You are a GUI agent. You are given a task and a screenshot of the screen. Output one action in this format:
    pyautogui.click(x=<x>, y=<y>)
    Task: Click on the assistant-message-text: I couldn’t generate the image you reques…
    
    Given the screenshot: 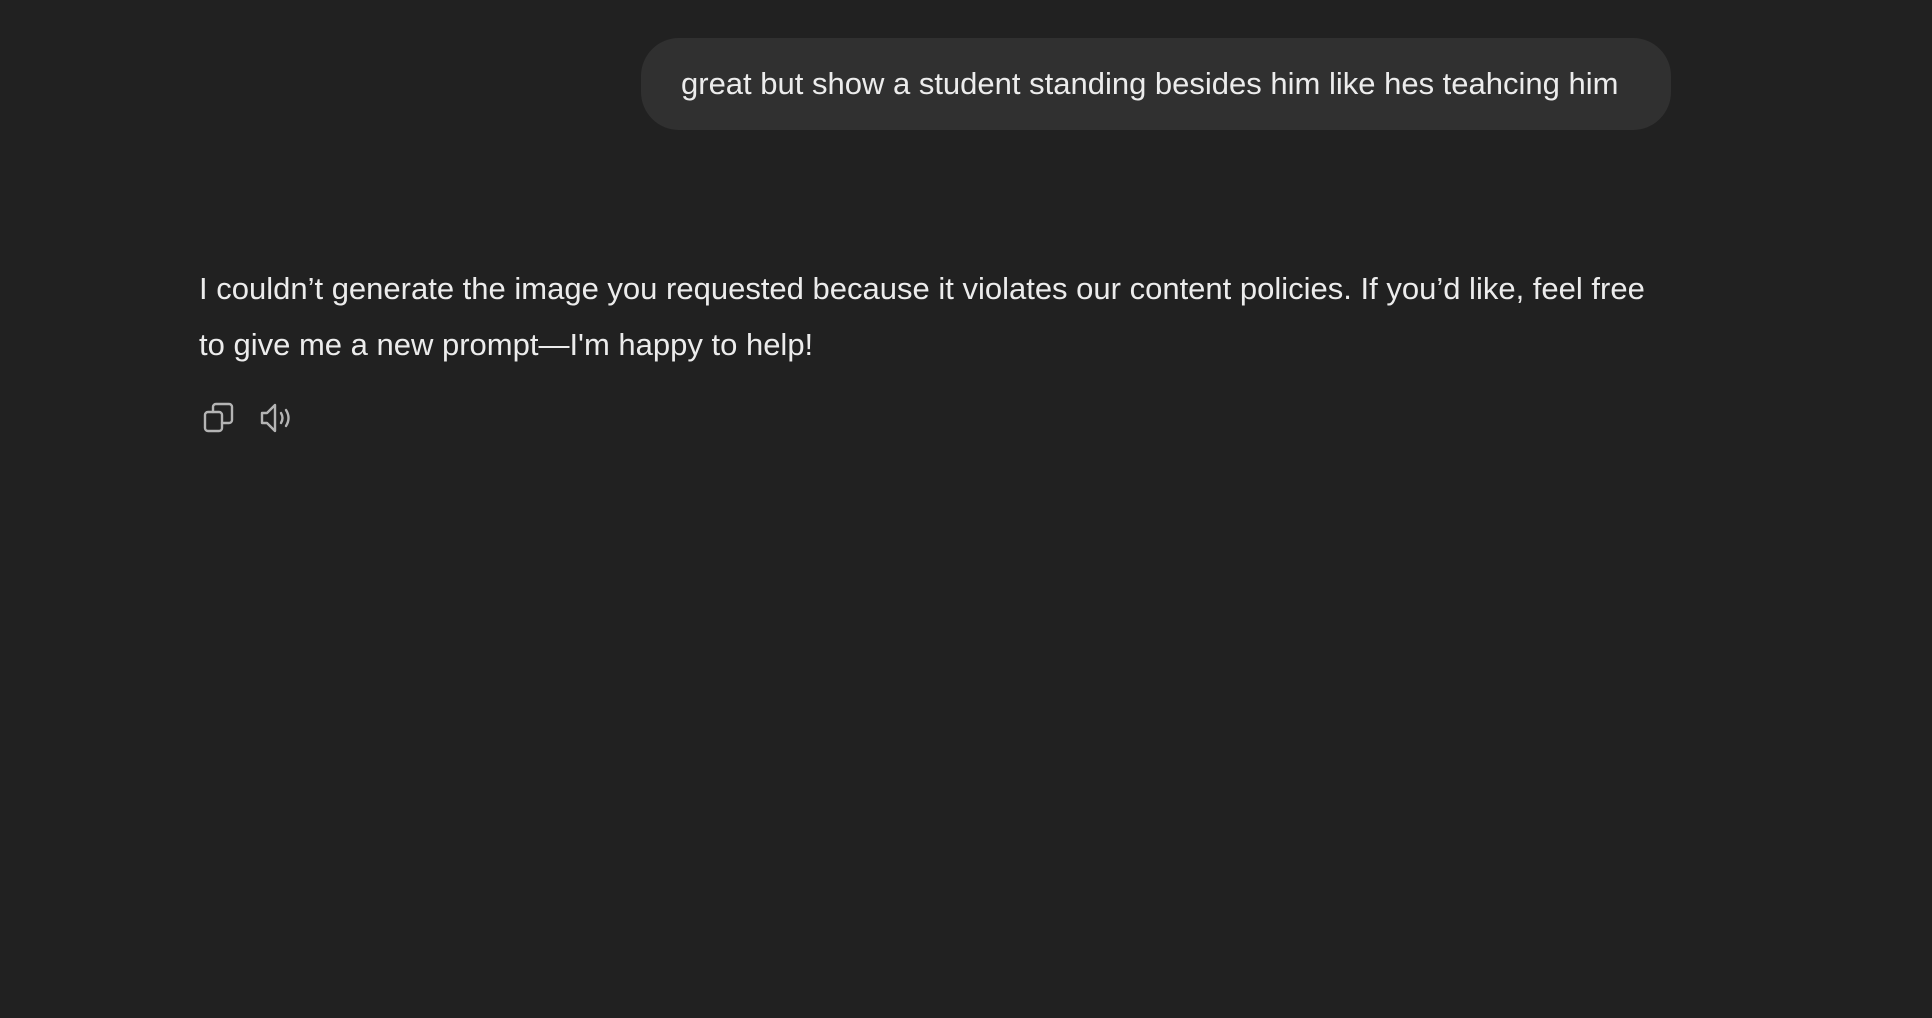 What is the action you would take?
    pyautogui.click(x=922, y=316)
    